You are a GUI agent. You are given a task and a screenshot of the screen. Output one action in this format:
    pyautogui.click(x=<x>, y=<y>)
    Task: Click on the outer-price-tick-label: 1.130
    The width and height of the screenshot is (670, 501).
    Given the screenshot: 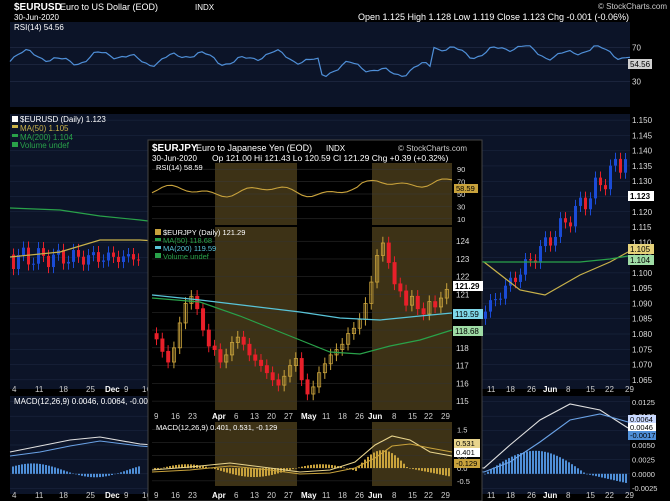 What is the action you would take?
    pyautogui.click(x=642, y=181)
    